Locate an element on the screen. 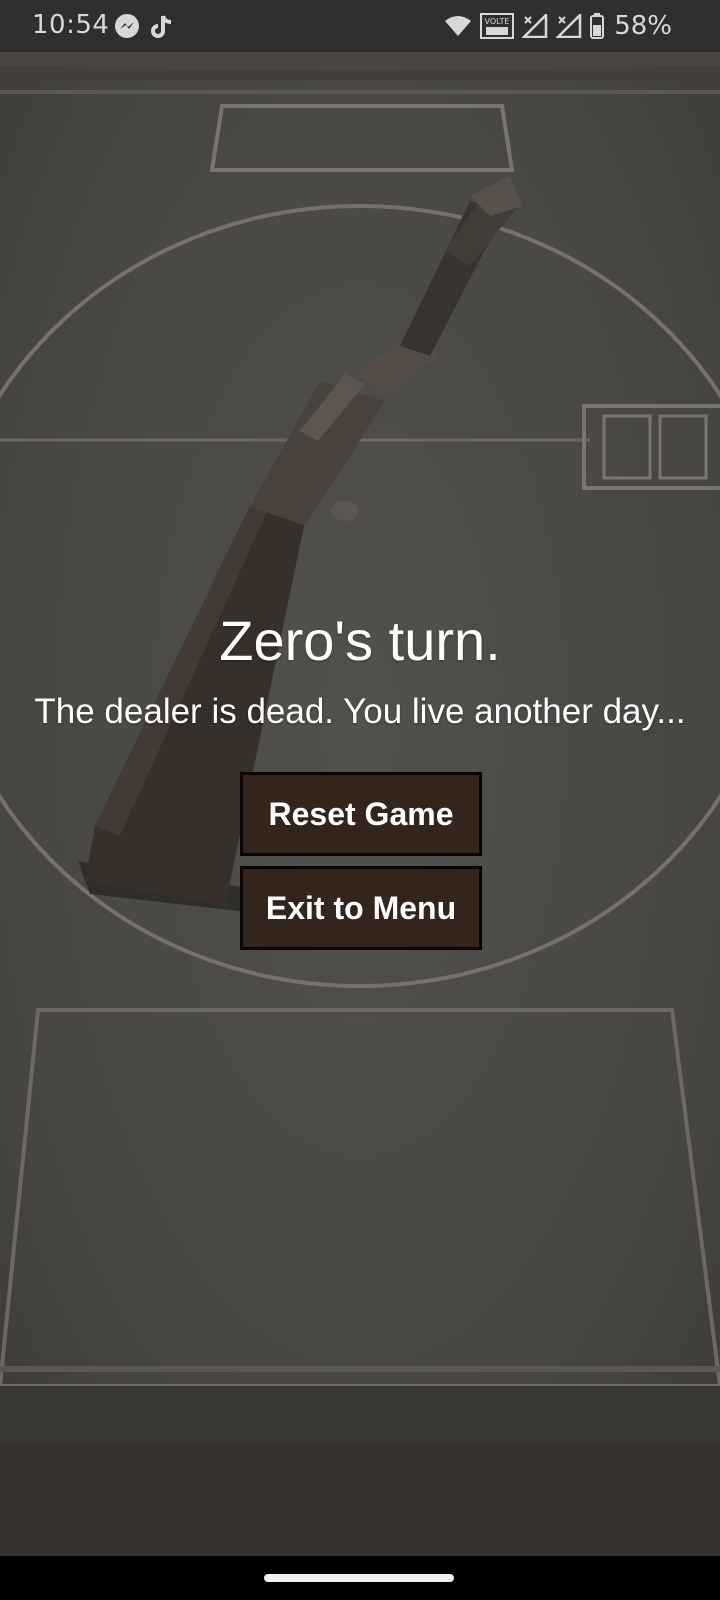 This screenshot has height=1600, width=720. status-indicators: VOLTE 58% is located at coordinates (558, 26).